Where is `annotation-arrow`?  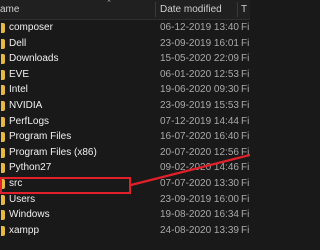 annotation-arrow is located at coordinates (189, 170).